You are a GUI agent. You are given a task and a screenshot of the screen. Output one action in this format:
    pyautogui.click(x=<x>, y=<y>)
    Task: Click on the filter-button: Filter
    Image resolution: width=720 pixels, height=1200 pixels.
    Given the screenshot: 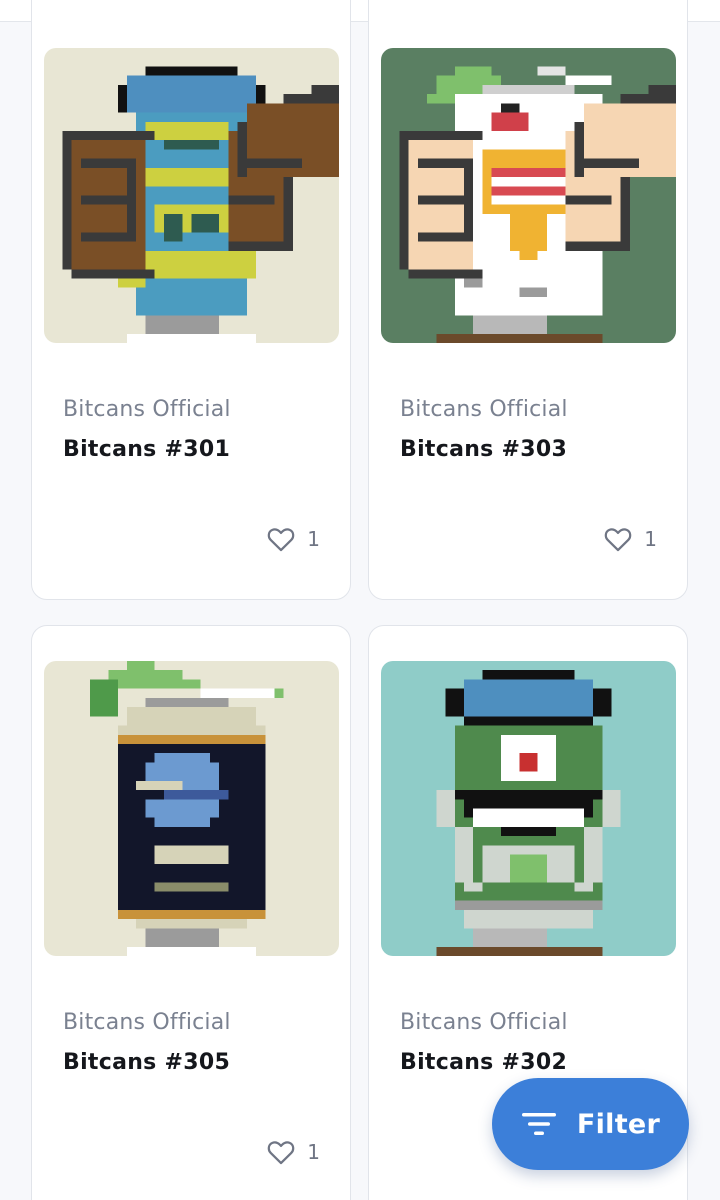 What is the action you would take?
    pyautogui.click(x=590, y=1124)
    